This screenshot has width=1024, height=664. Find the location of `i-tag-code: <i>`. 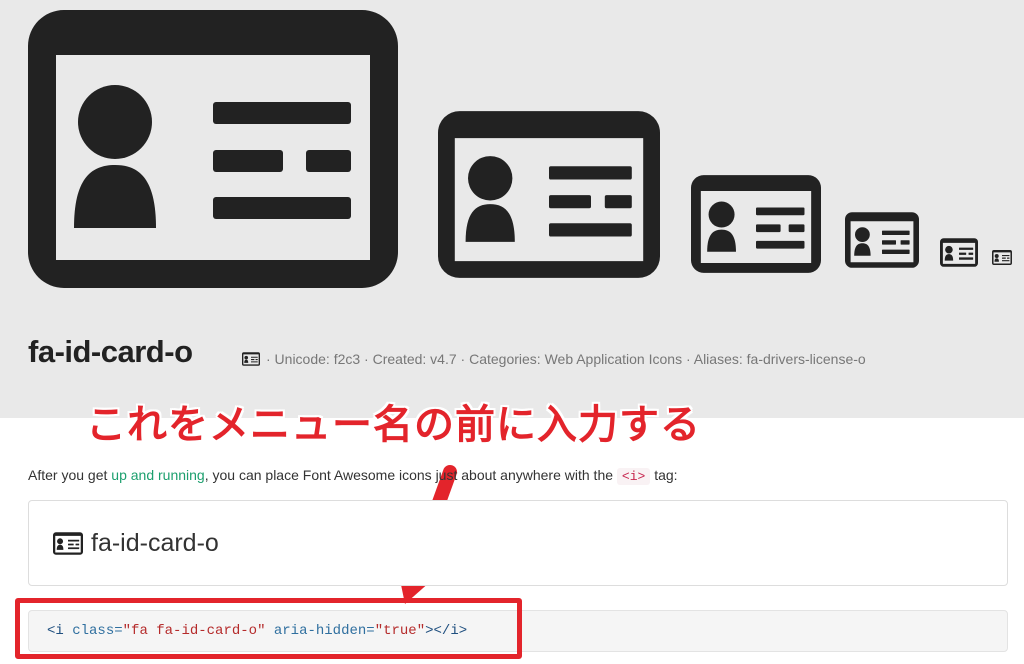

i-tag-code: <i> is located at coordinates (633, 476).